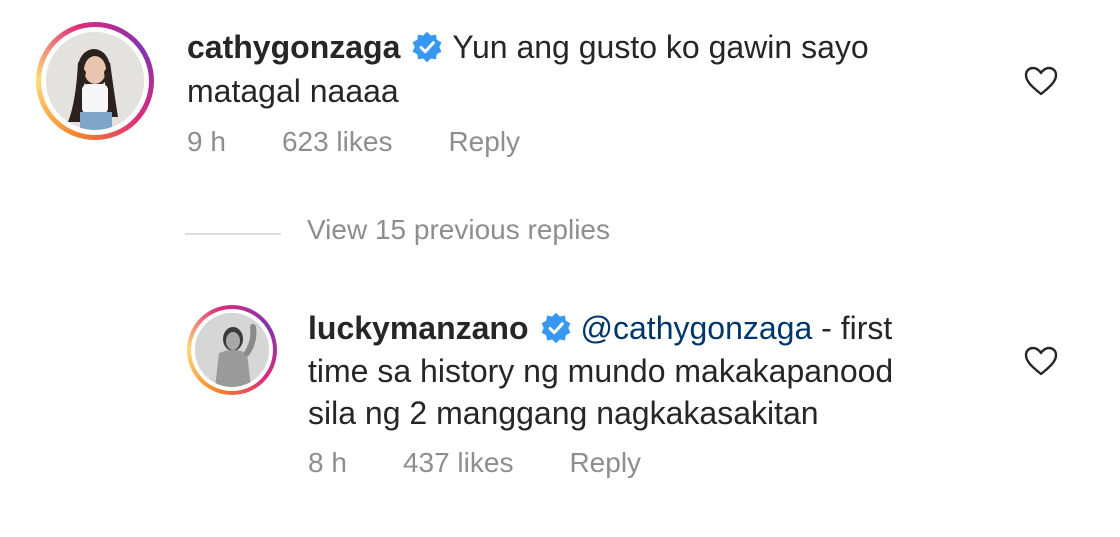  What do you see at coordinates (458, 462) in the screenshot?
I see `likes-count: 437 likes` at bounding box center [458, 462].